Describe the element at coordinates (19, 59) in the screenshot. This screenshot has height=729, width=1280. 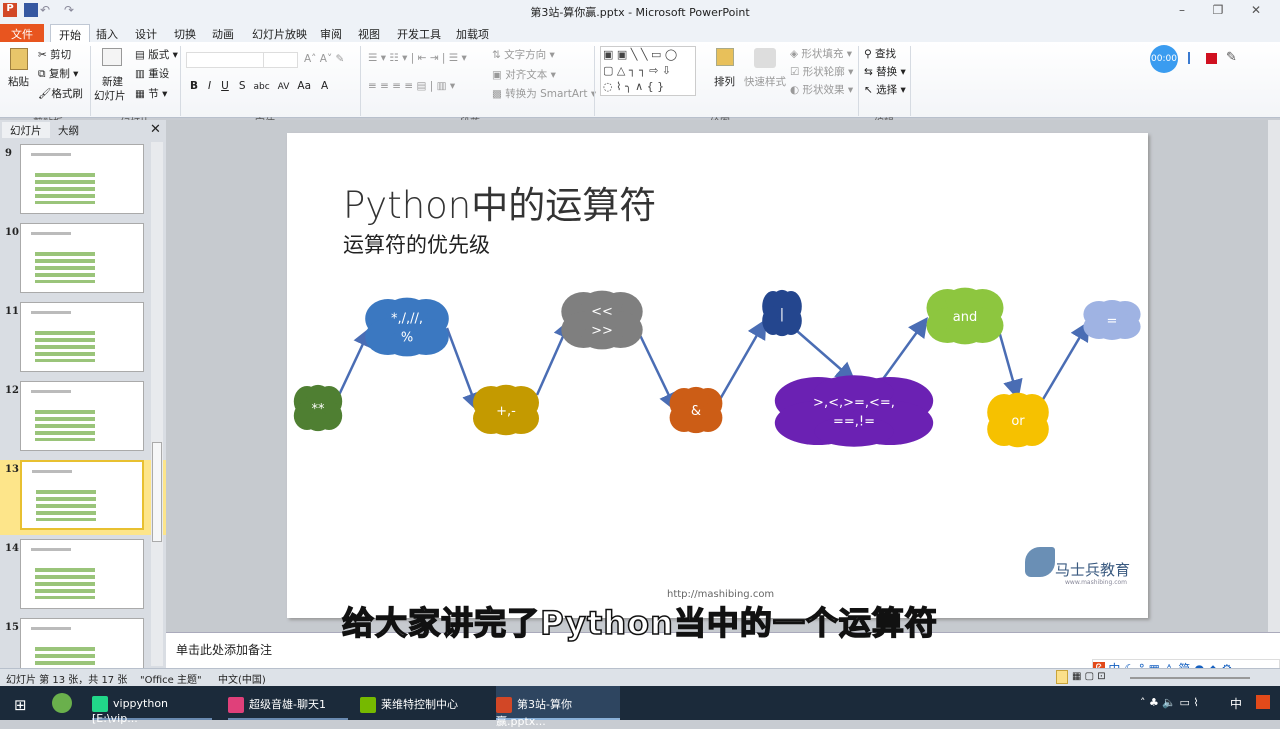
I see `paste-icon` at that location.